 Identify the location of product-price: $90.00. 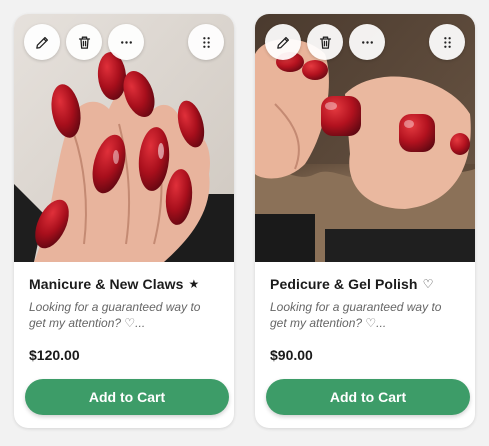
(291, 355).